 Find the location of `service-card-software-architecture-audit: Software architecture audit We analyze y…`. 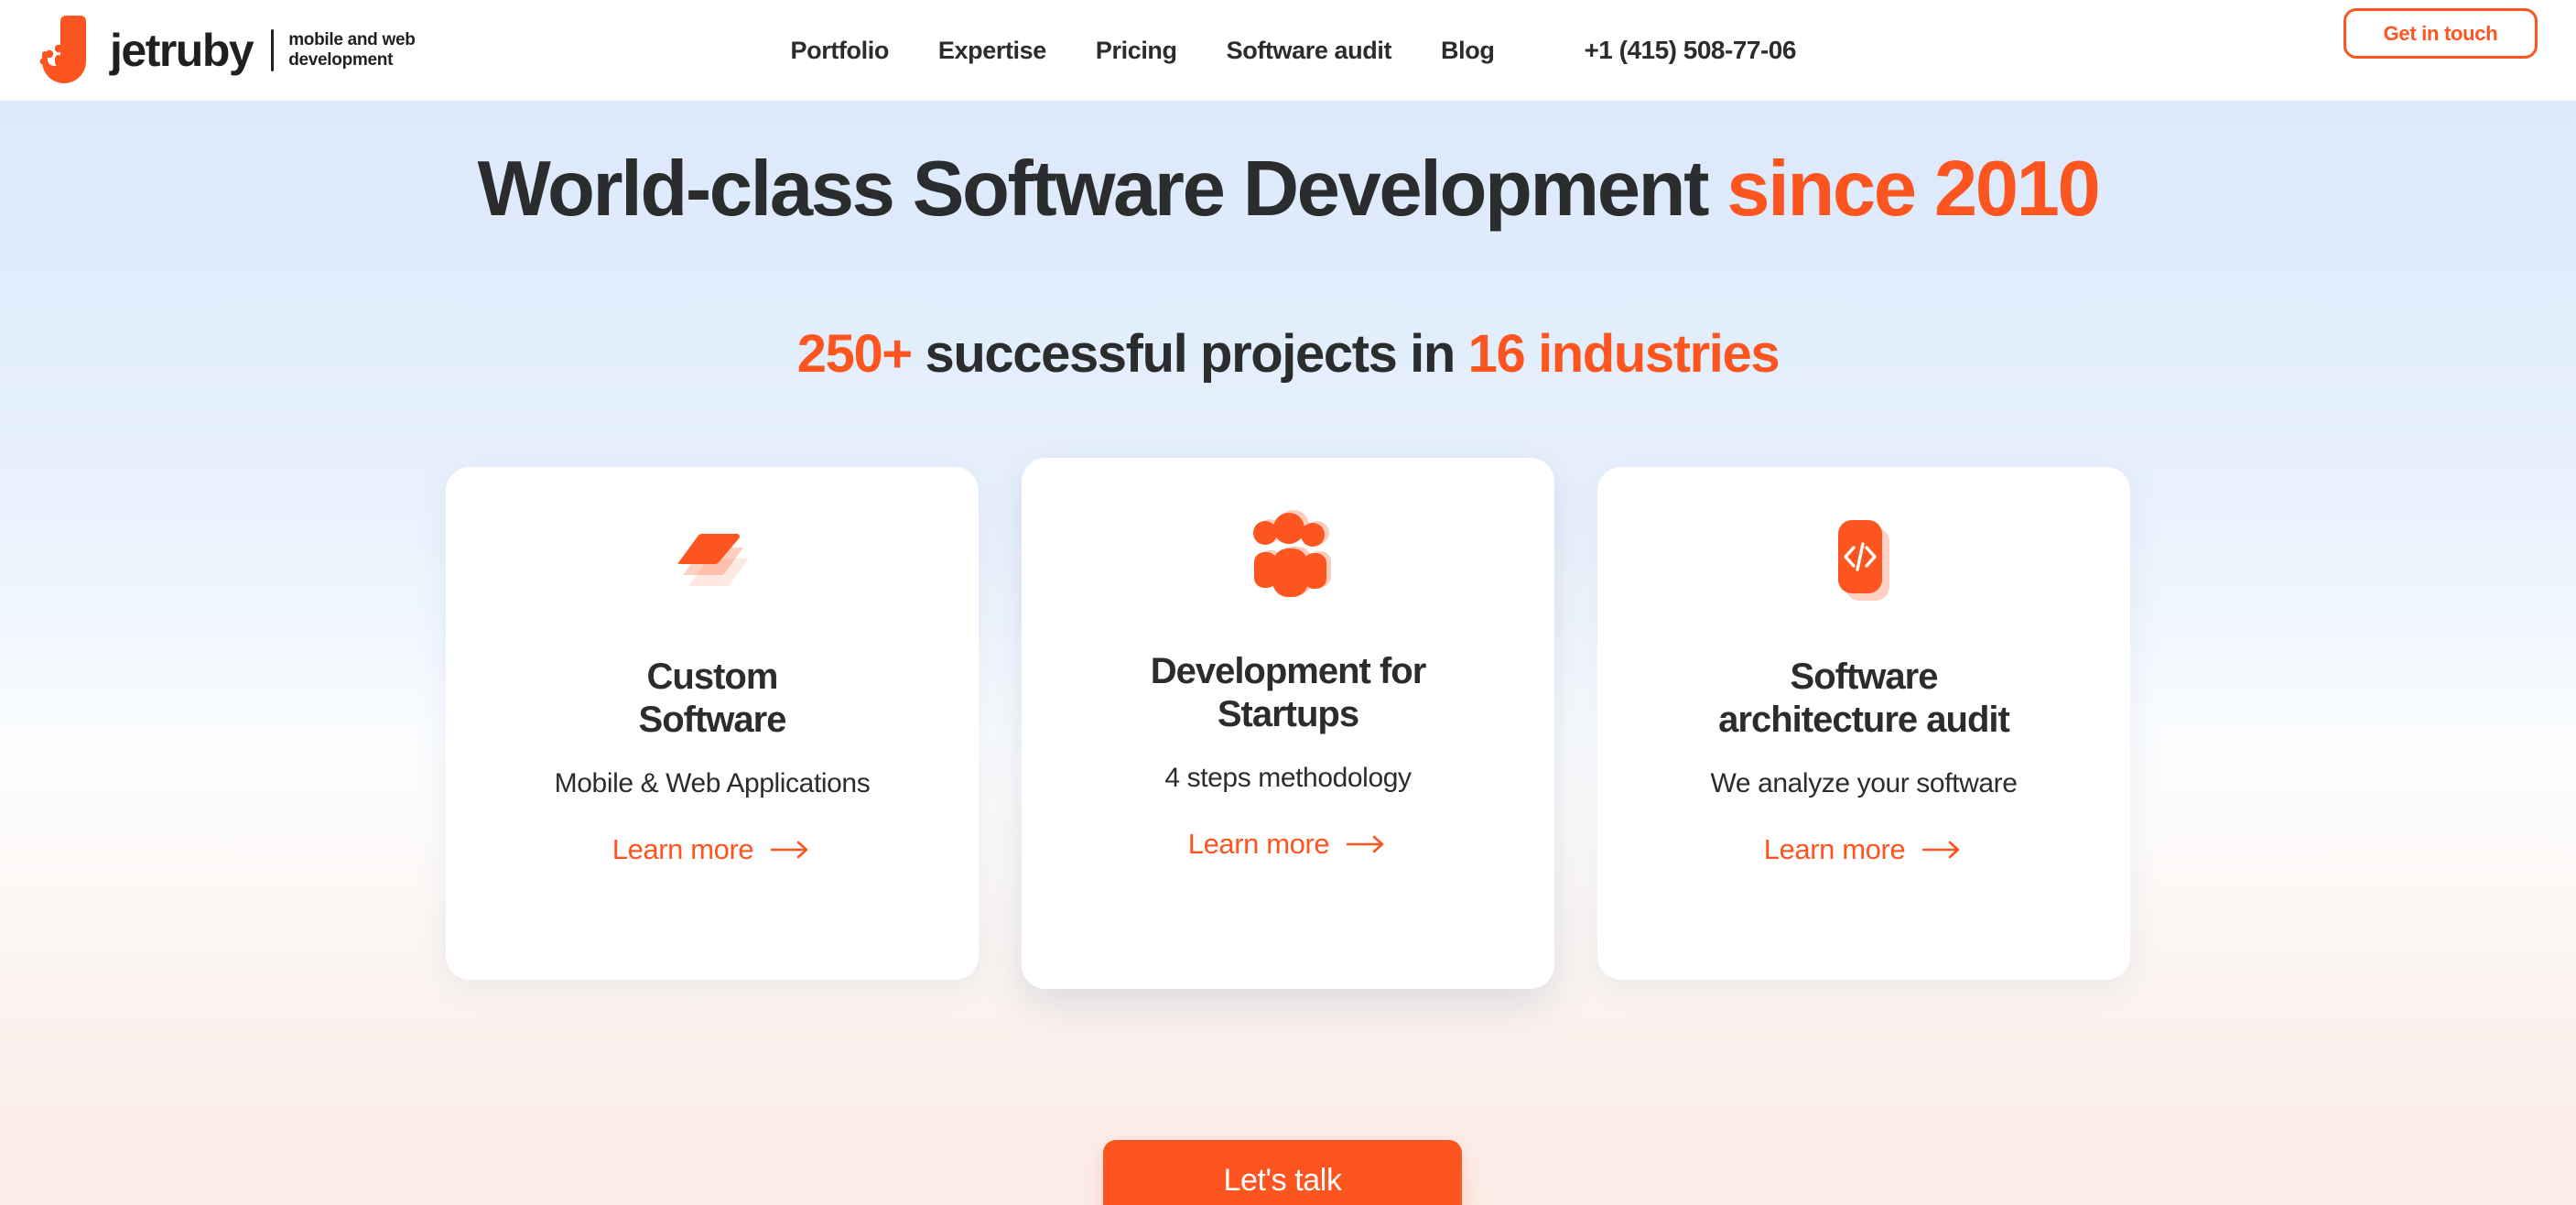

service-card-software-architecture-audit: Software architecture audit We analyze y… is located at coordinates (1864, 723).